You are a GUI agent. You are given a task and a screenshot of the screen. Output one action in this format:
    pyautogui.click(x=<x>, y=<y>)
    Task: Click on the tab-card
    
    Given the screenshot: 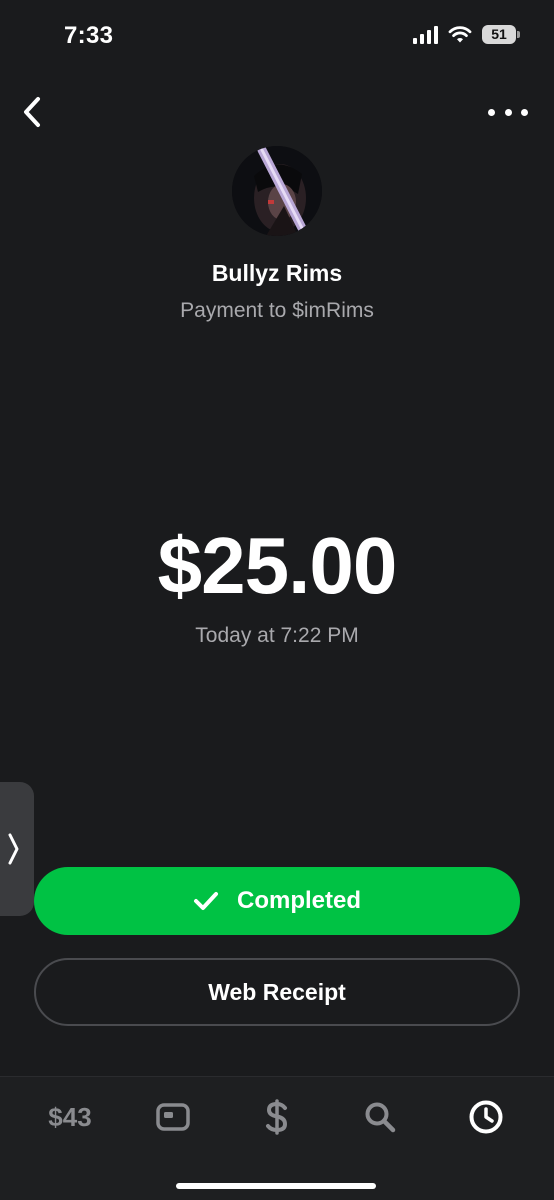 What is the action you would take?
    pyautogui.click(x=173, y=1117)
    